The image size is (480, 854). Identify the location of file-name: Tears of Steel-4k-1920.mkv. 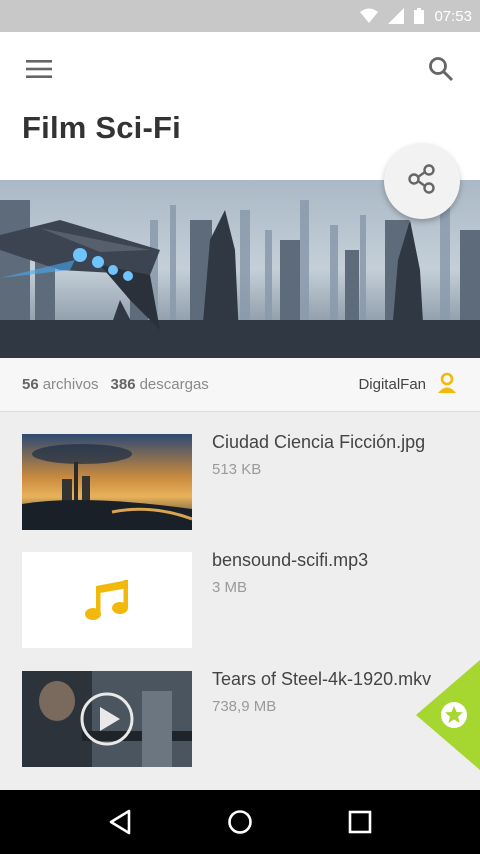
(322, 679).